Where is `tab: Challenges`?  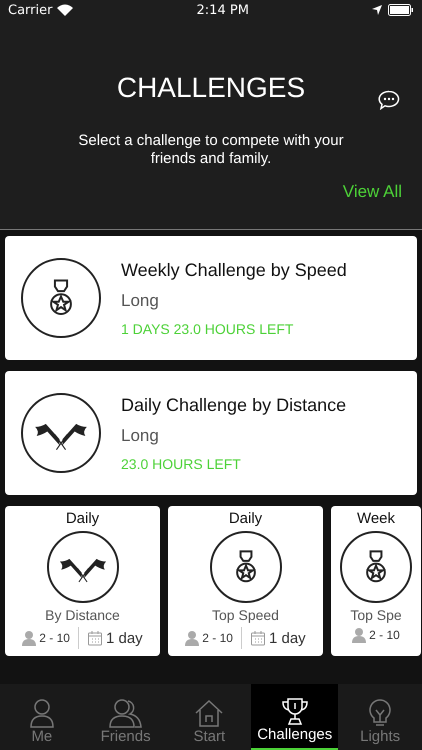 tab: Challenges is located at coordinates (294, 717).